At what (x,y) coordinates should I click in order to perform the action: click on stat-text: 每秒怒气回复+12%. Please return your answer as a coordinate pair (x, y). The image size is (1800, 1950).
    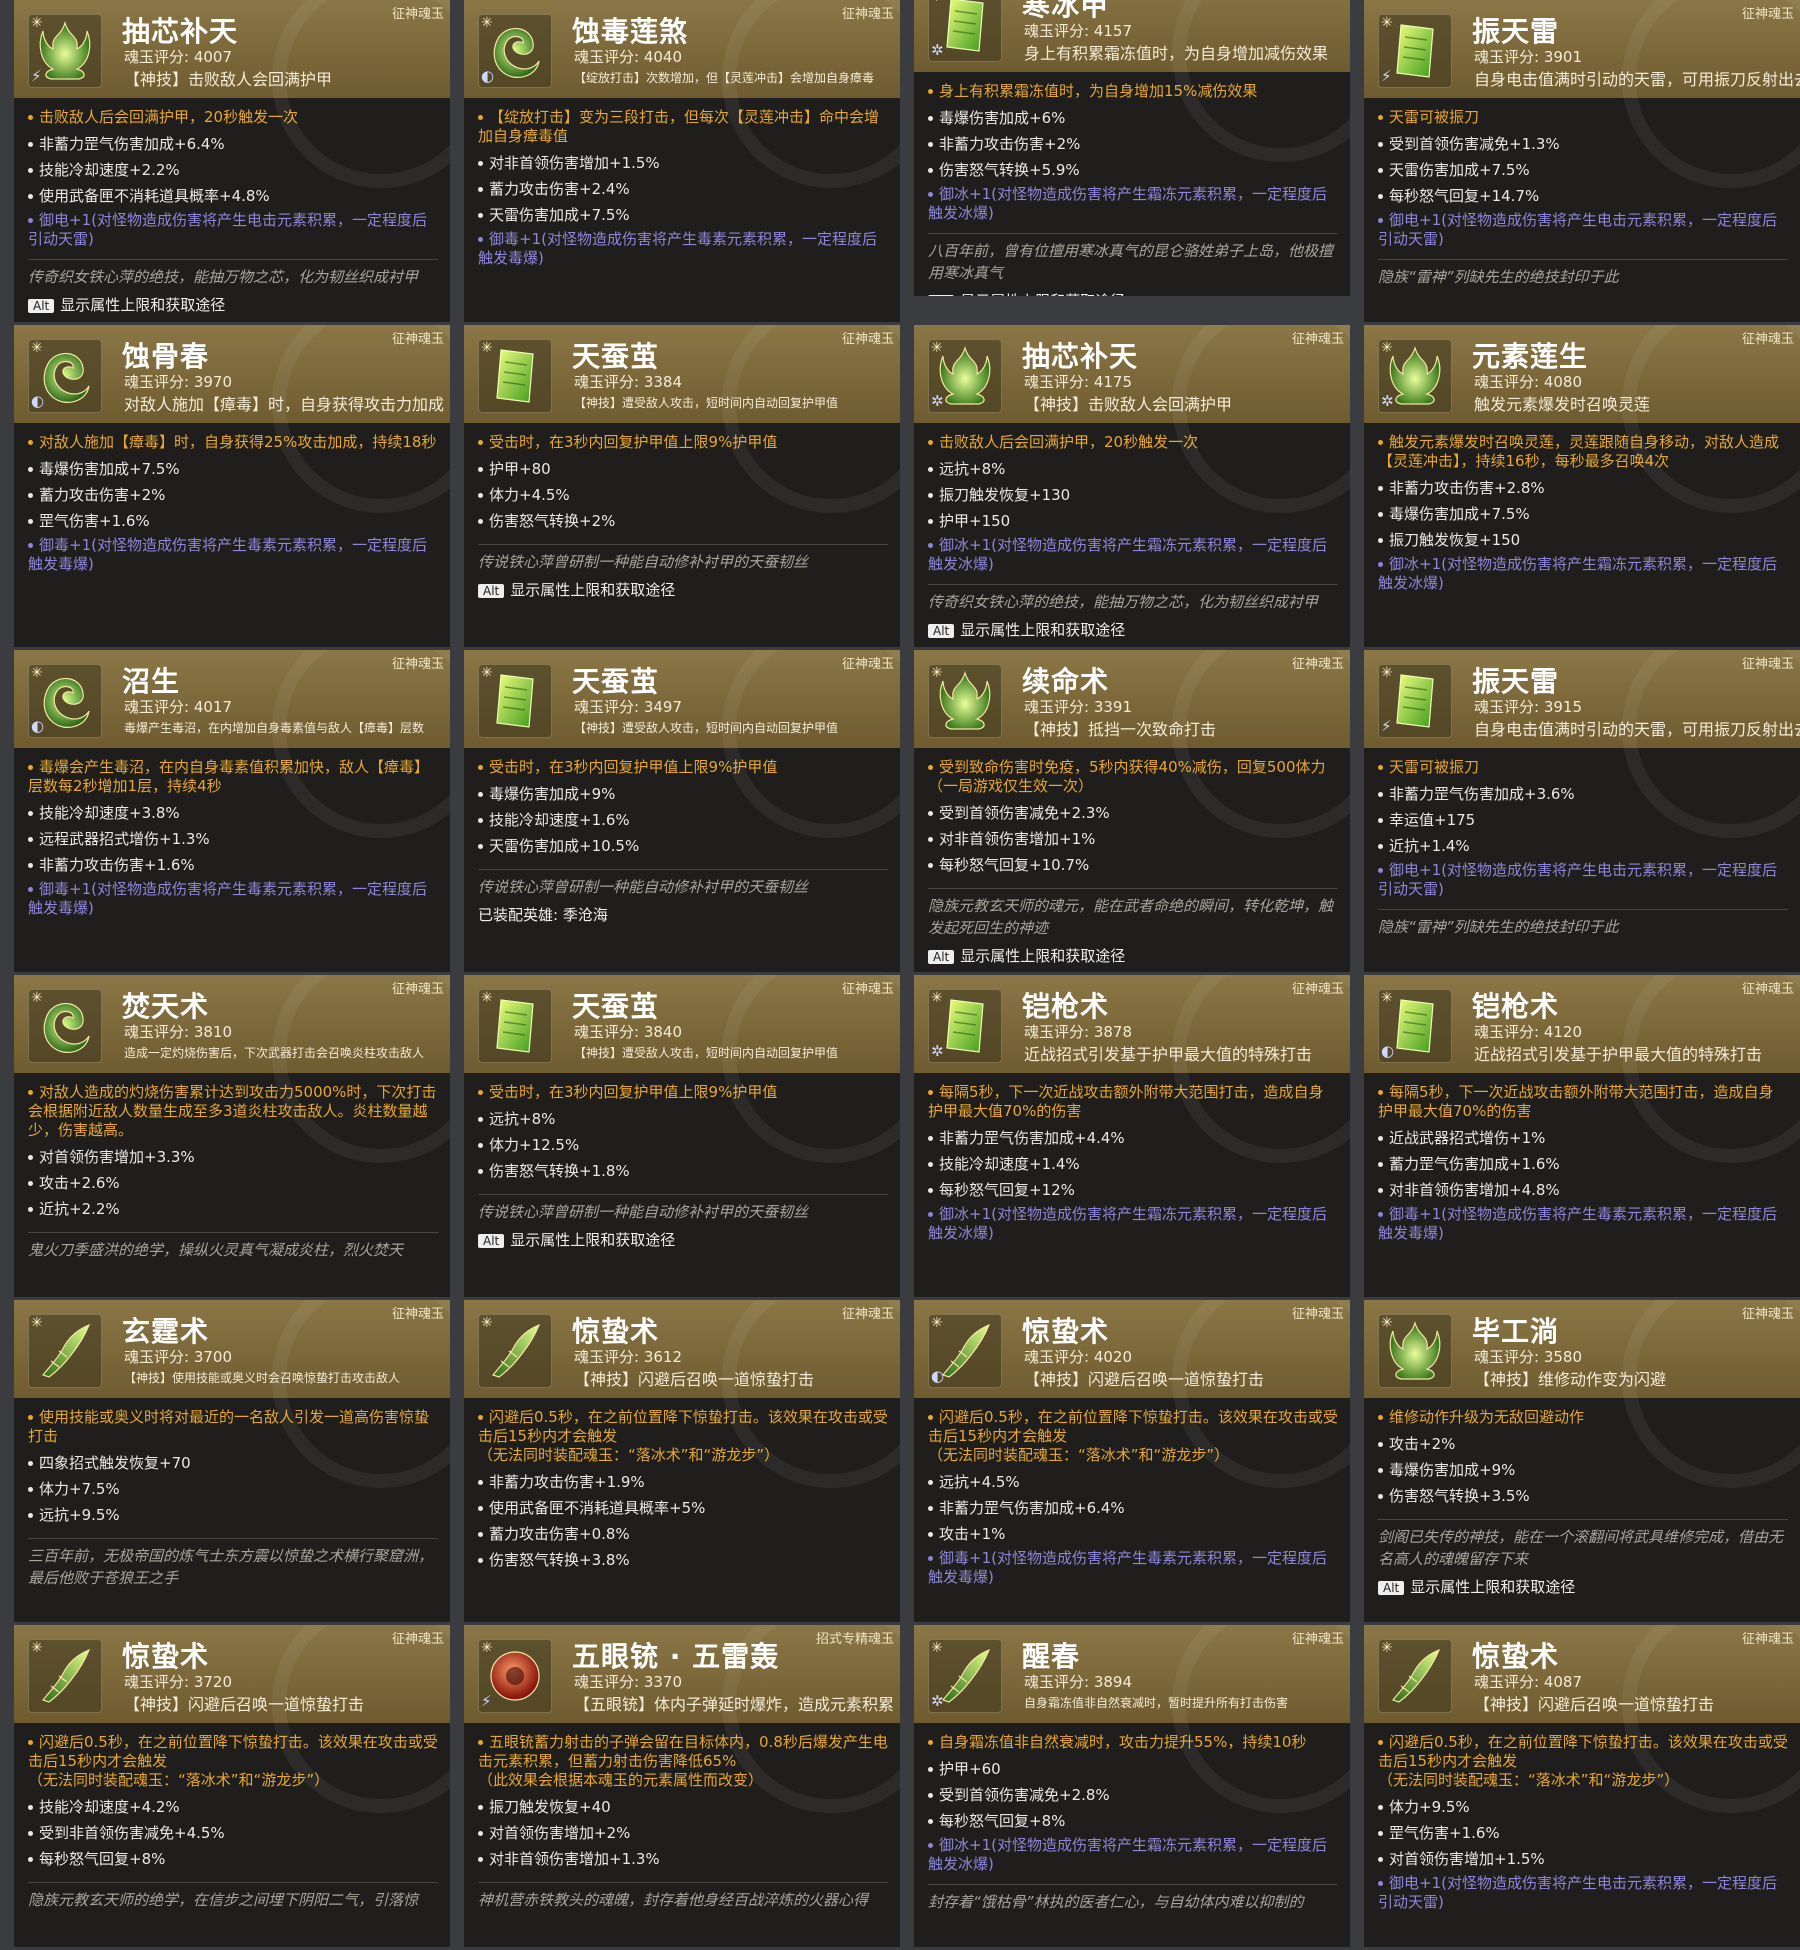
    Looking at the image, I should click on (1007, 1190).